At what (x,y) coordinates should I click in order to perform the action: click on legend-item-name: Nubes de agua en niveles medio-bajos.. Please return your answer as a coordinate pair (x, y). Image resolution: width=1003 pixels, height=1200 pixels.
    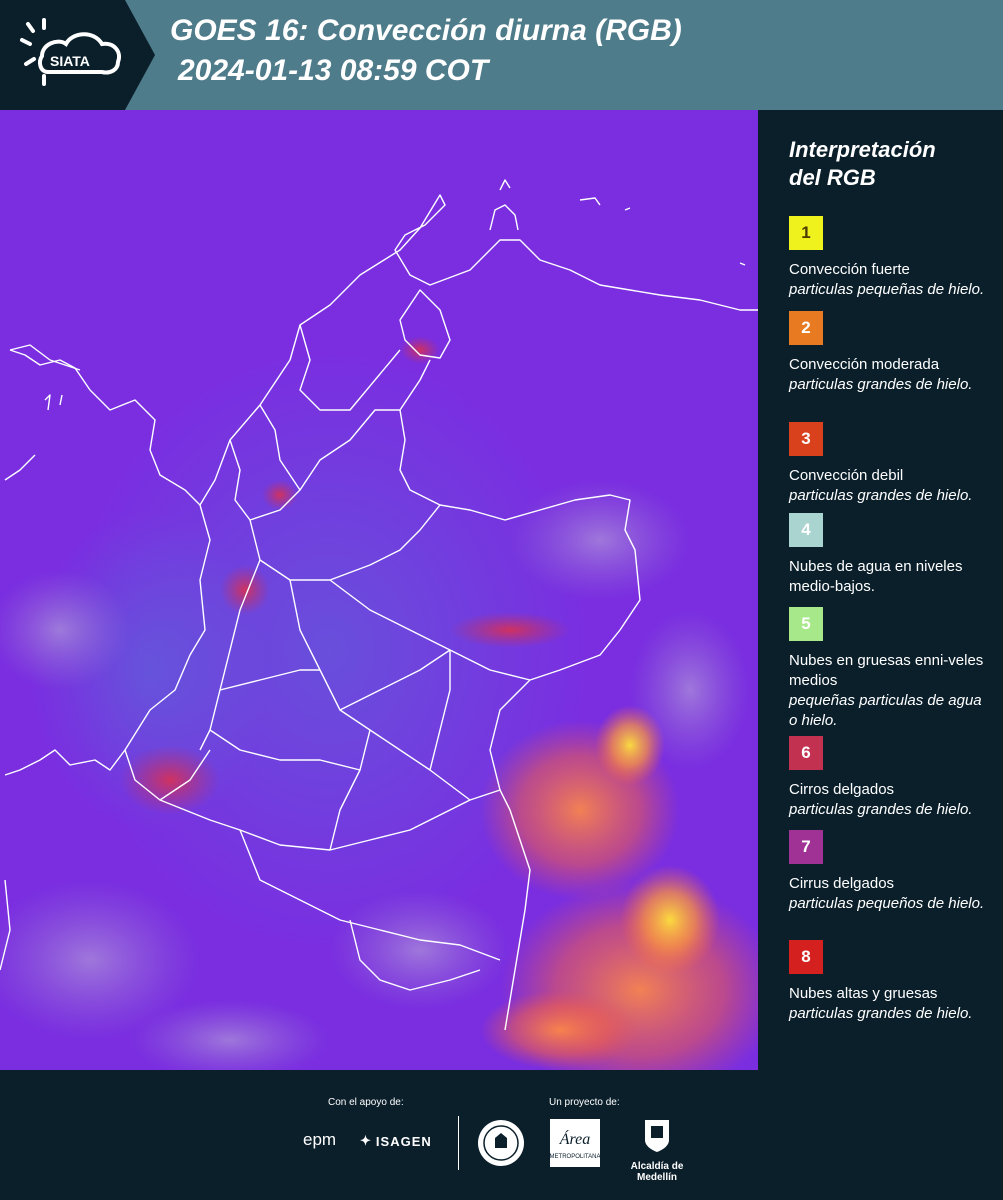
    Looking at the image, I should click on (876, 576).